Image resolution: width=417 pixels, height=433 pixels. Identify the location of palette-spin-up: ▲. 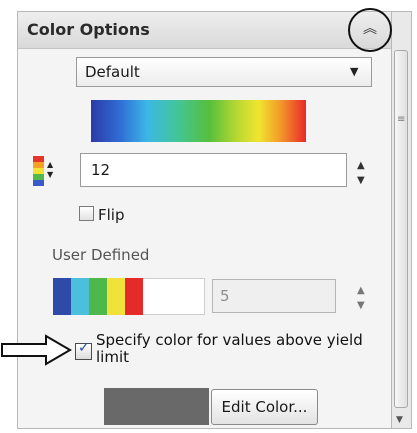
(50, 164).